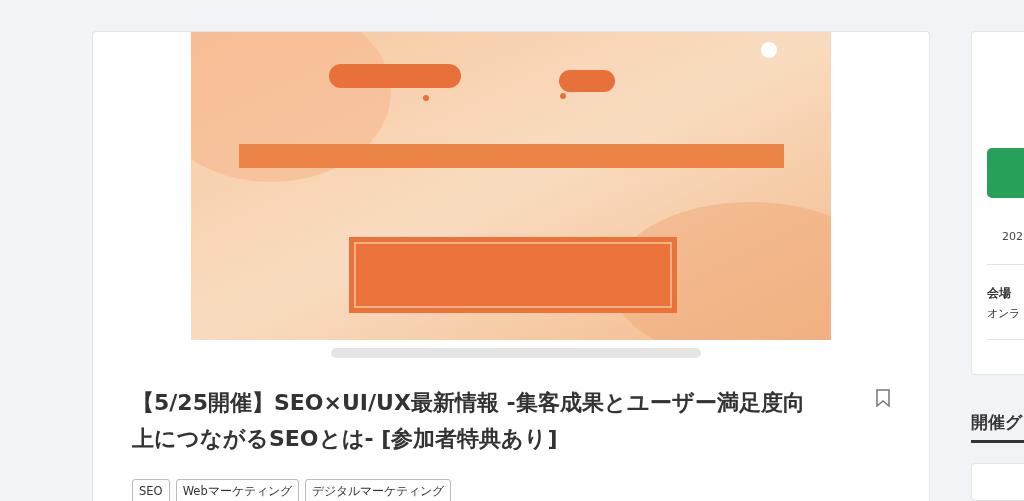 The image size is (1024, 501). I want to click on bookmark-icon, so click(883, 398).